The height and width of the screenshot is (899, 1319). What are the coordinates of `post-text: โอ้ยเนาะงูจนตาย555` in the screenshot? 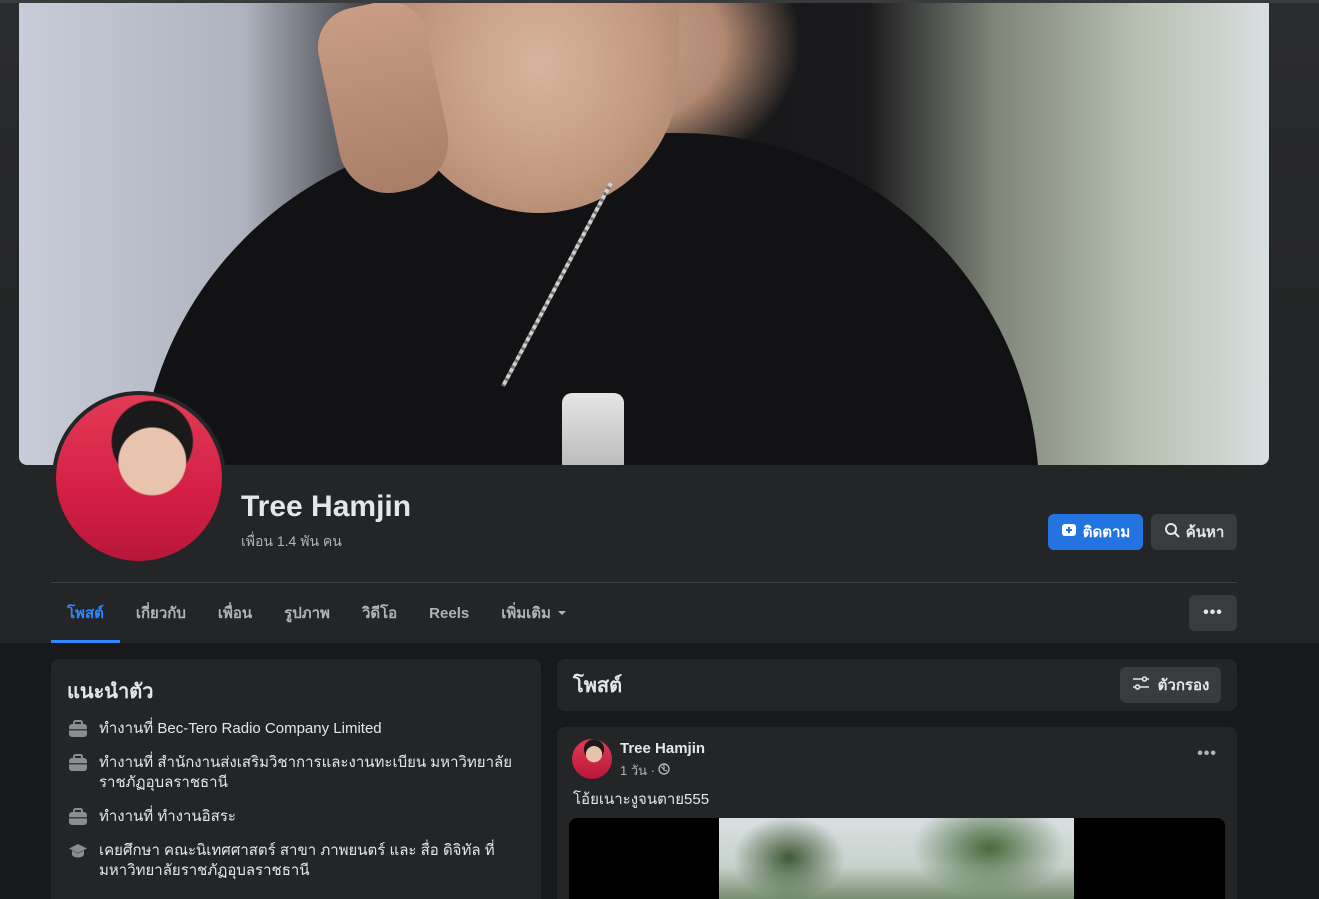 It's located at (641, 799).